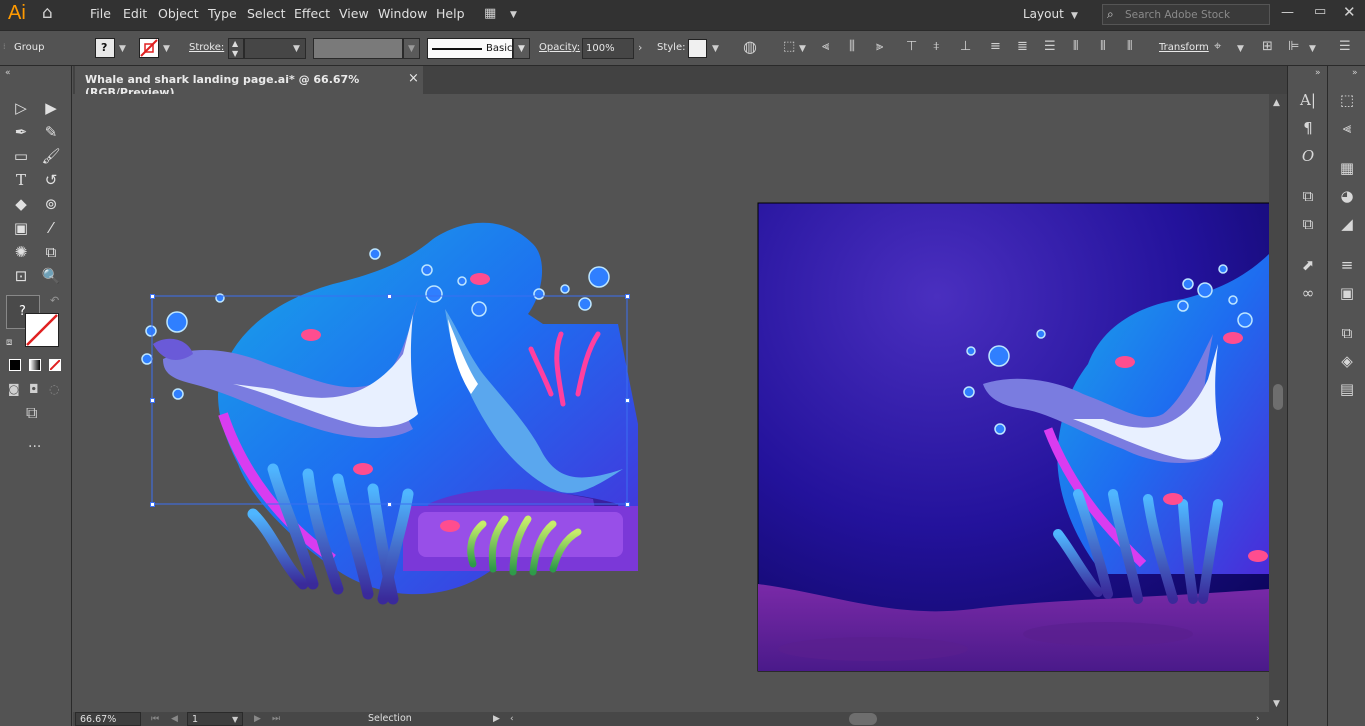 This screenshot has height=726, width=1365. Describe the element at coordinates (608, 48) in the screenshot. I see `opacity-input: 100%` at that location.